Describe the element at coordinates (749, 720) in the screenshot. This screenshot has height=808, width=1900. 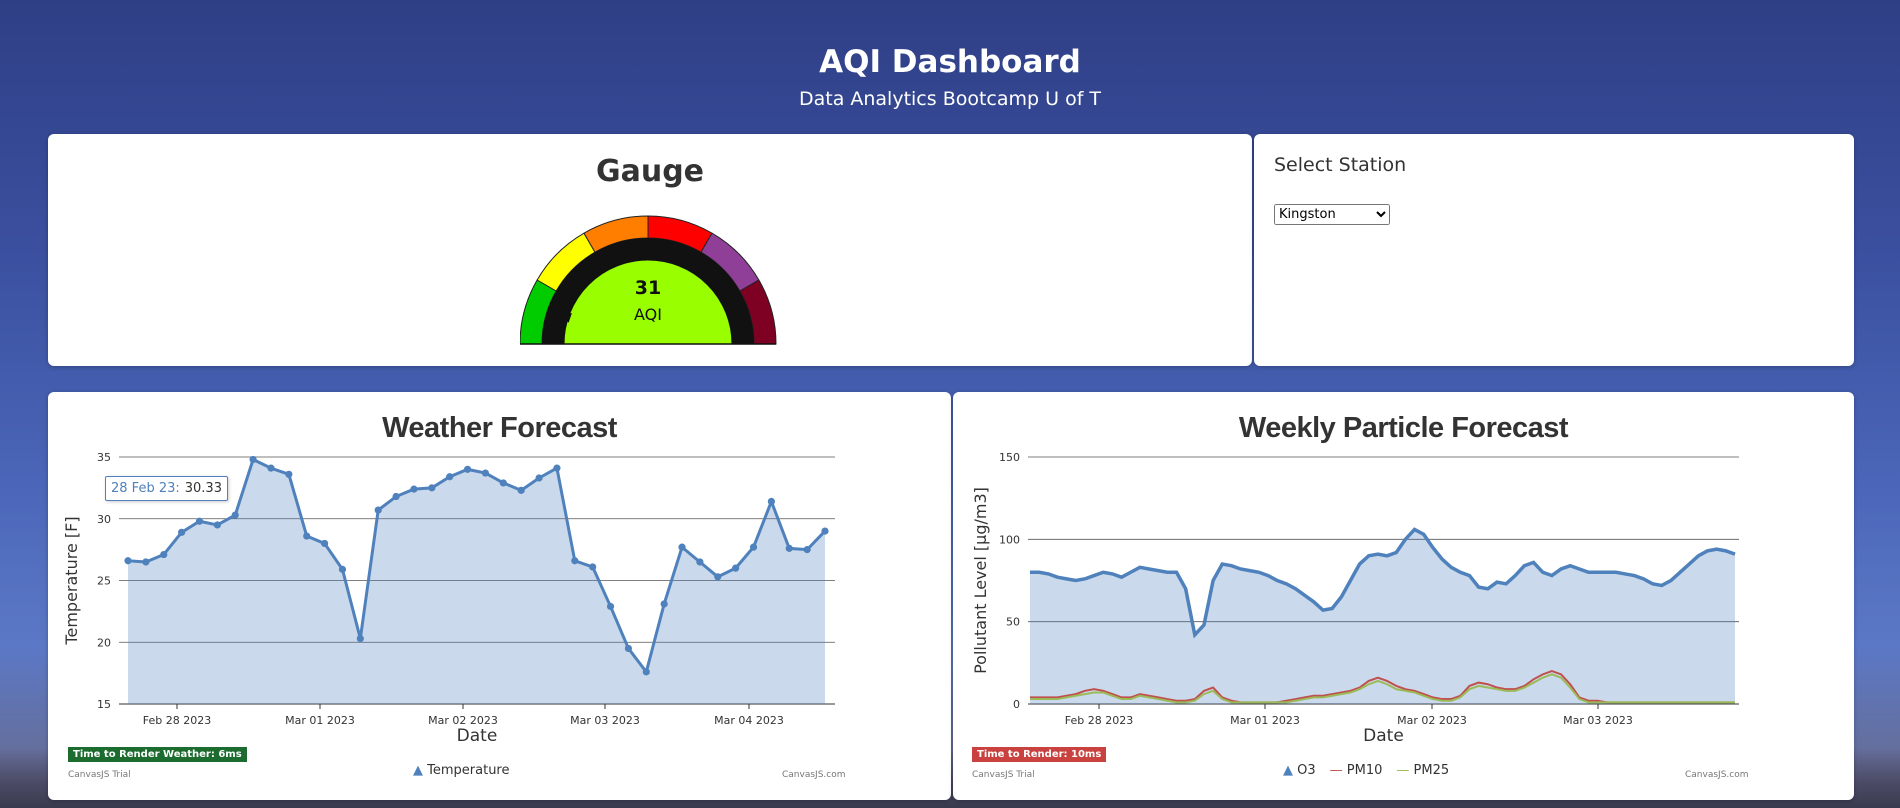
I see `x-tick-label: Mar 04 2023` at that location.